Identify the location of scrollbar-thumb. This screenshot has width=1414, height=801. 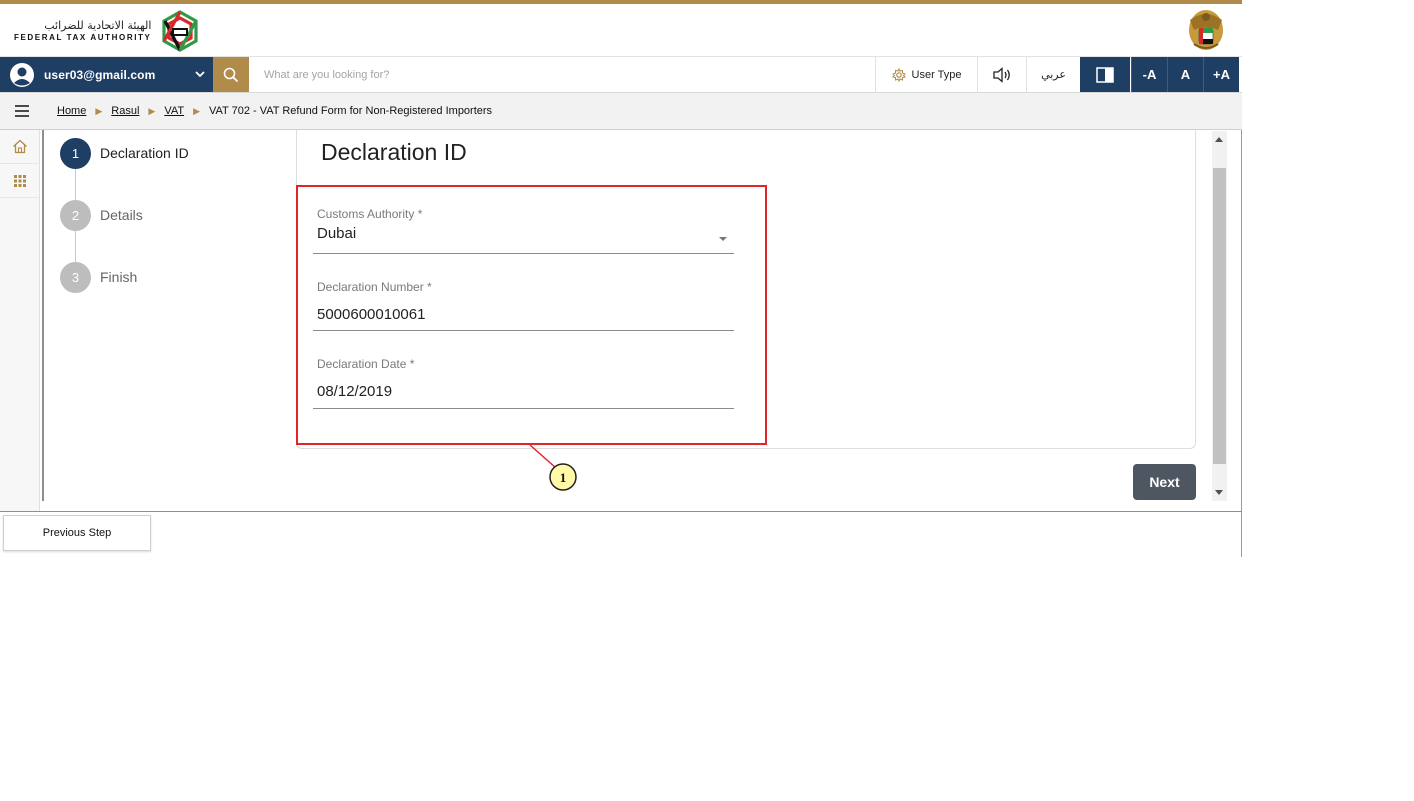
(1219, 316).